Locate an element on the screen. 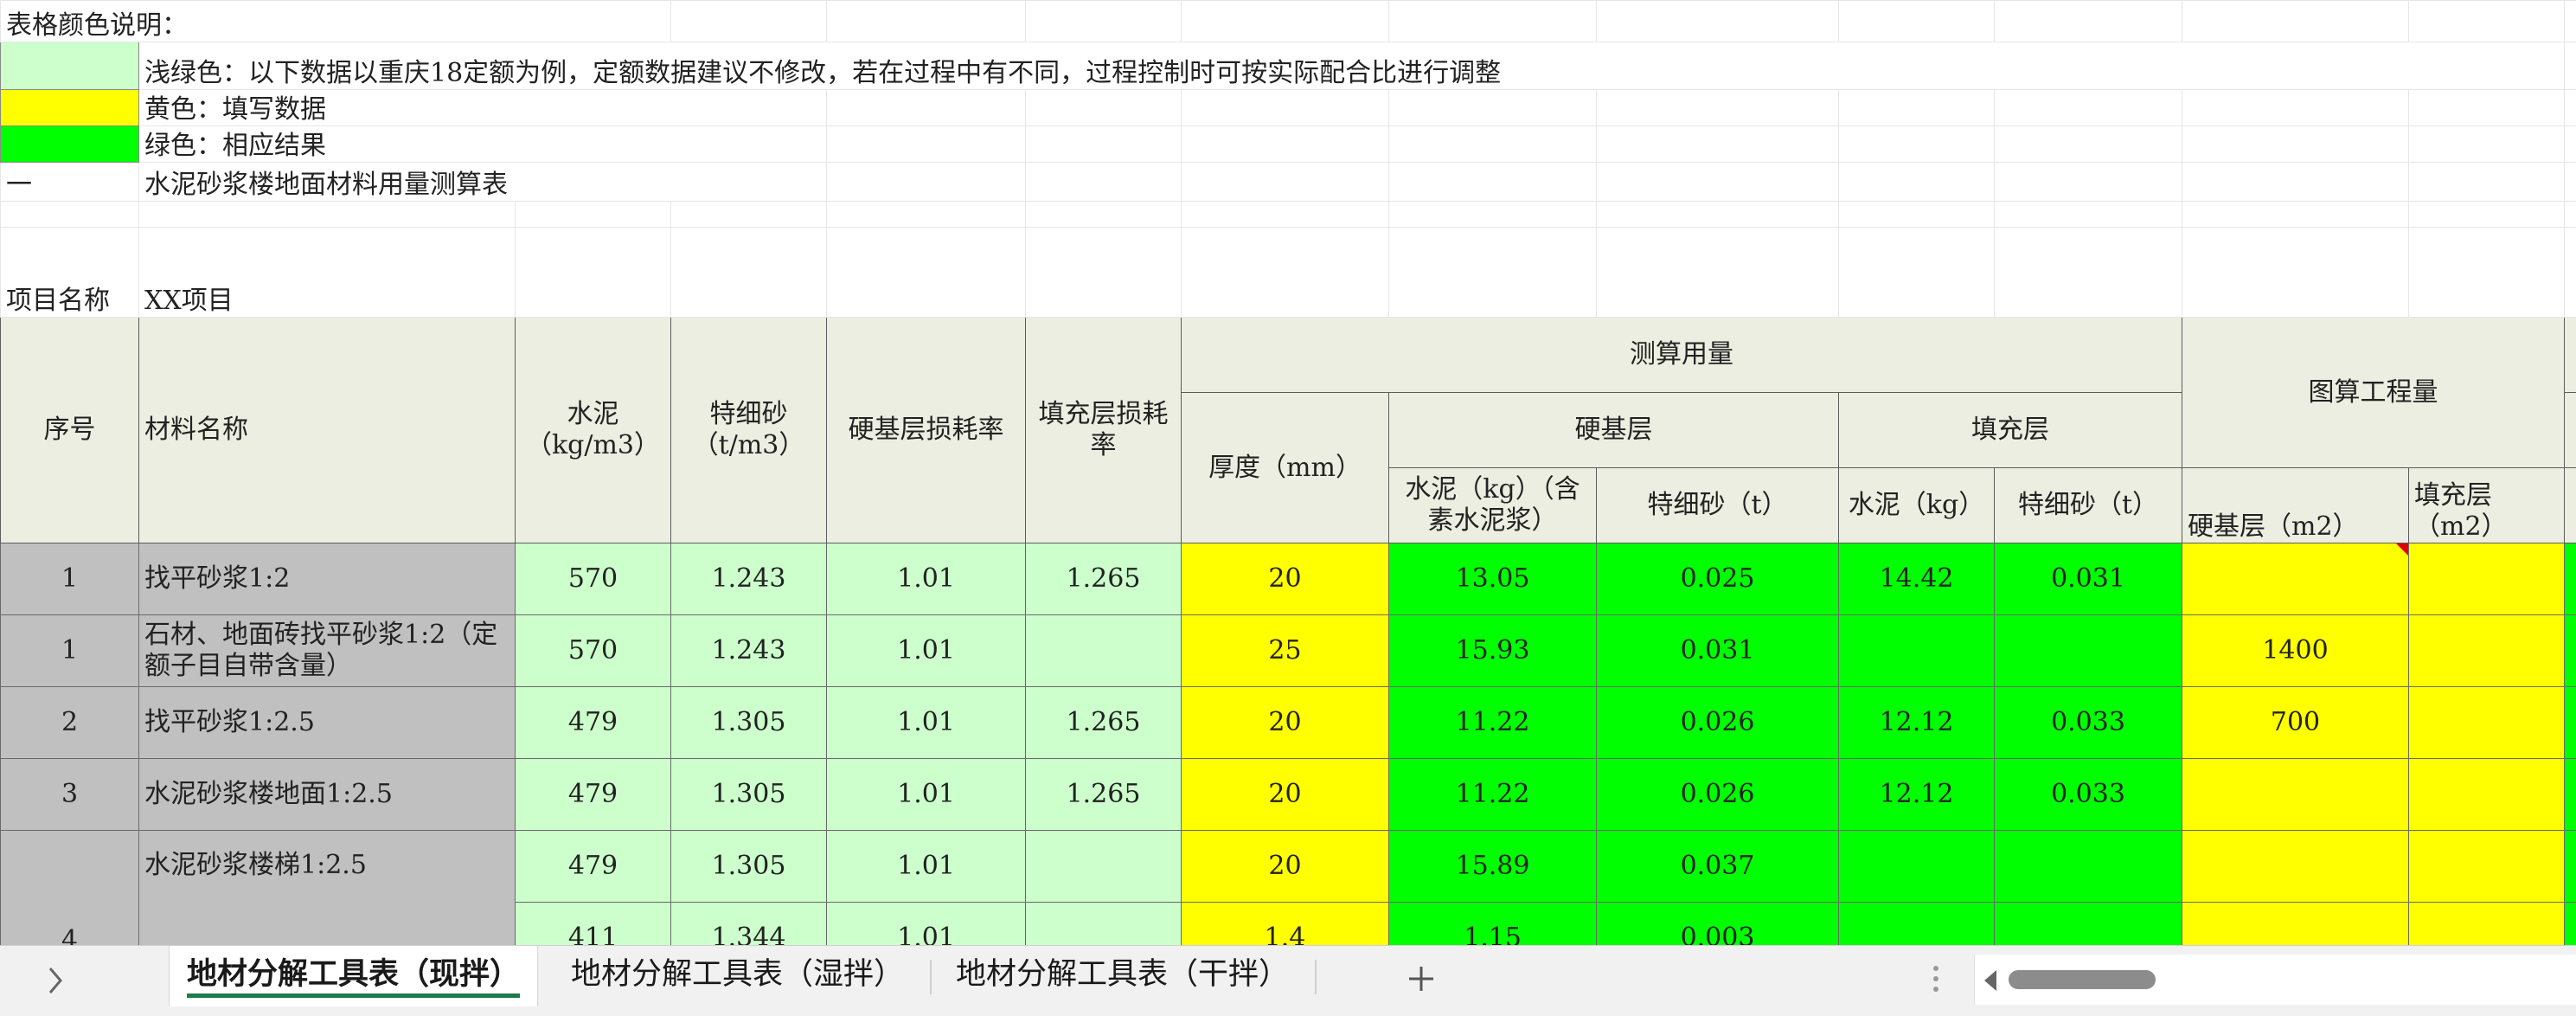 The image size is (2576, 1016). header-fill-sand: 特细砂（t） is located at coordinates (2088, 505).